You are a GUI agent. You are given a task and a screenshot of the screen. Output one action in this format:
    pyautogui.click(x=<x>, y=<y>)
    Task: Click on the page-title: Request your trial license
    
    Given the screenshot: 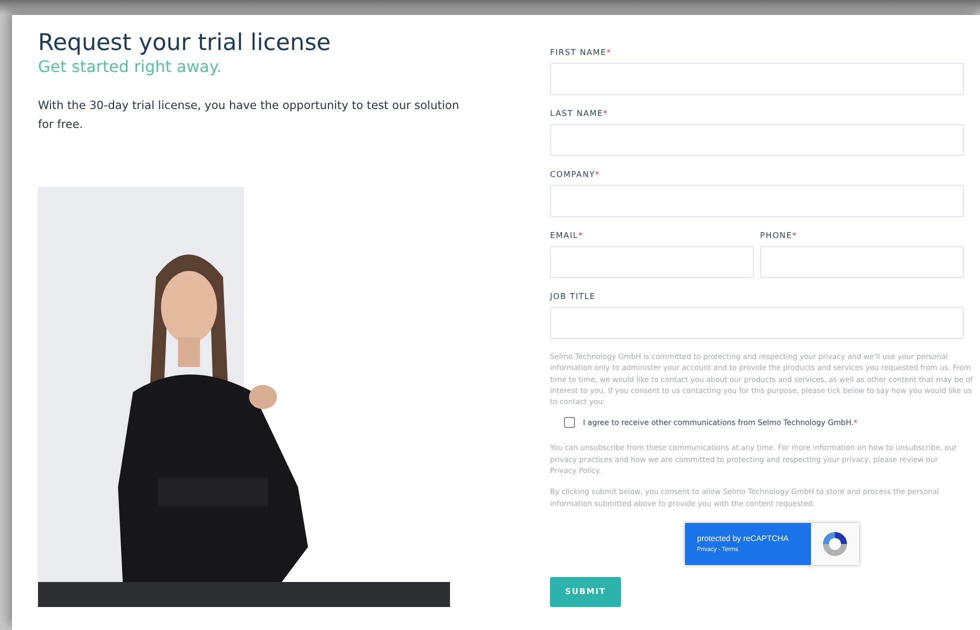 What is the action you would take?
    pyautogui.click(x=185, y=43)
    